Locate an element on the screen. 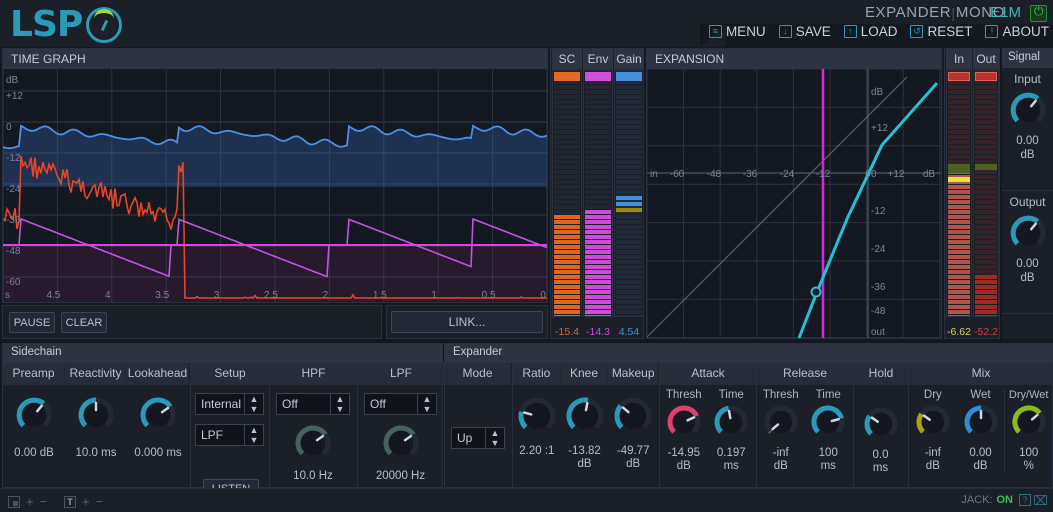 Image resolution: width=1053 pixels, height=512 pixels. attack-thresh-control: Thresh -14.95 dB is located at coordinates (684, 431).